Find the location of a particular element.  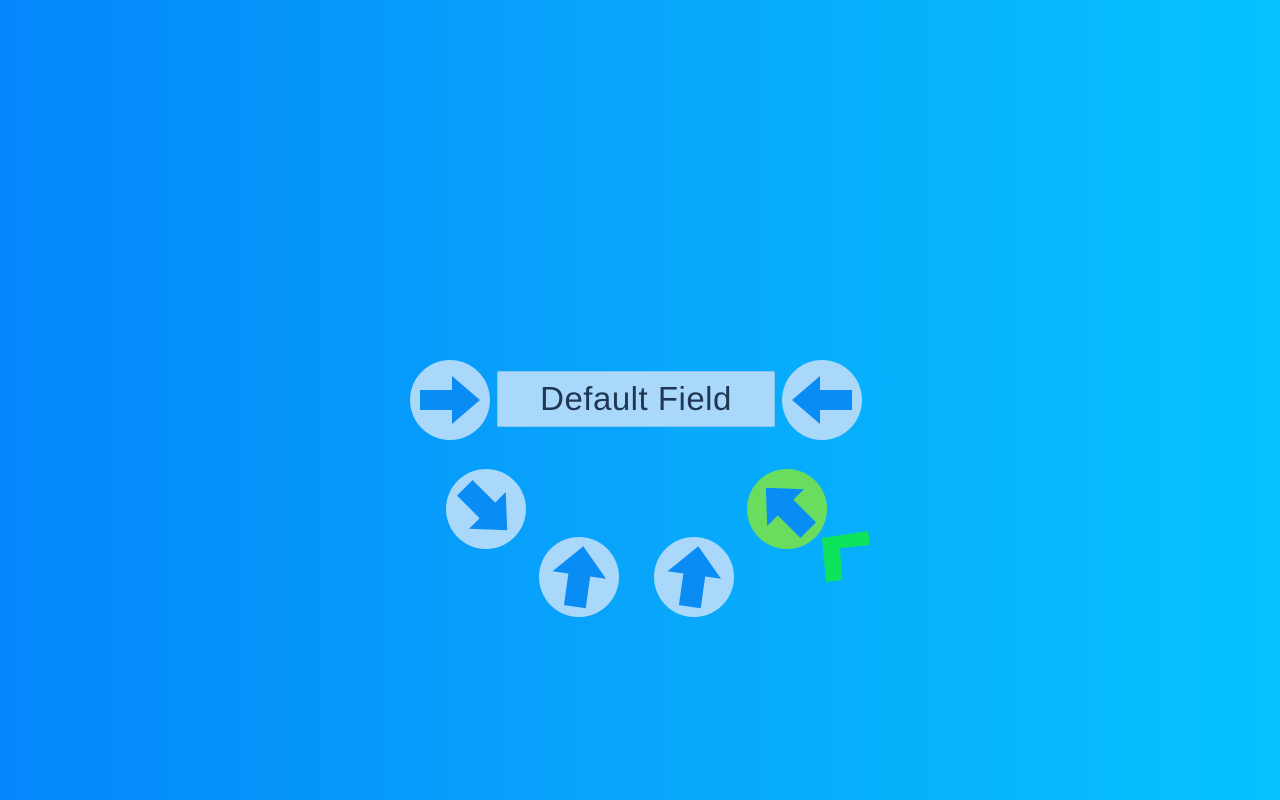

arrow-left-icon is located at coordinates (822, 400).